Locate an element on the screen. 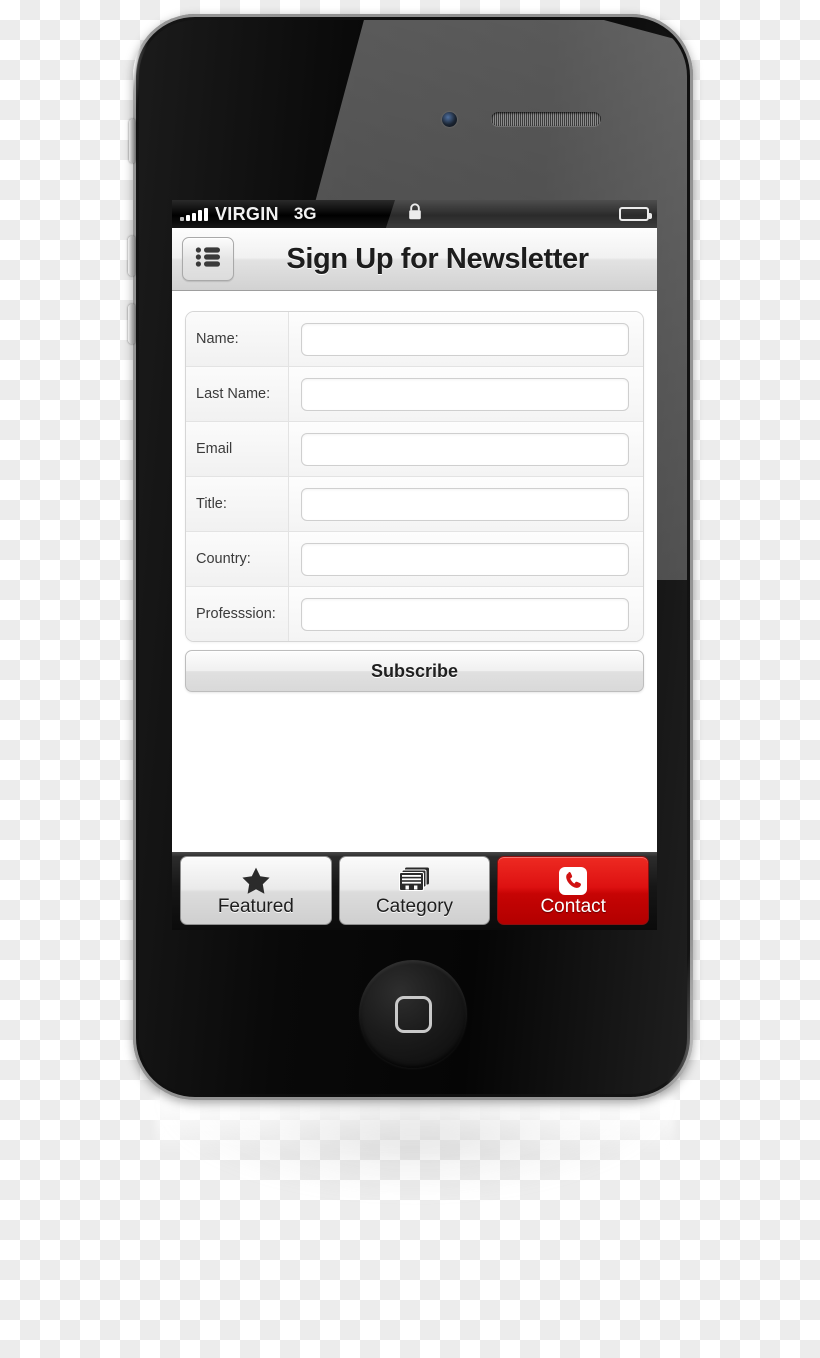 This screenshot has width=820, height=1358. volume-down-button is located at coordinates (132, 324).